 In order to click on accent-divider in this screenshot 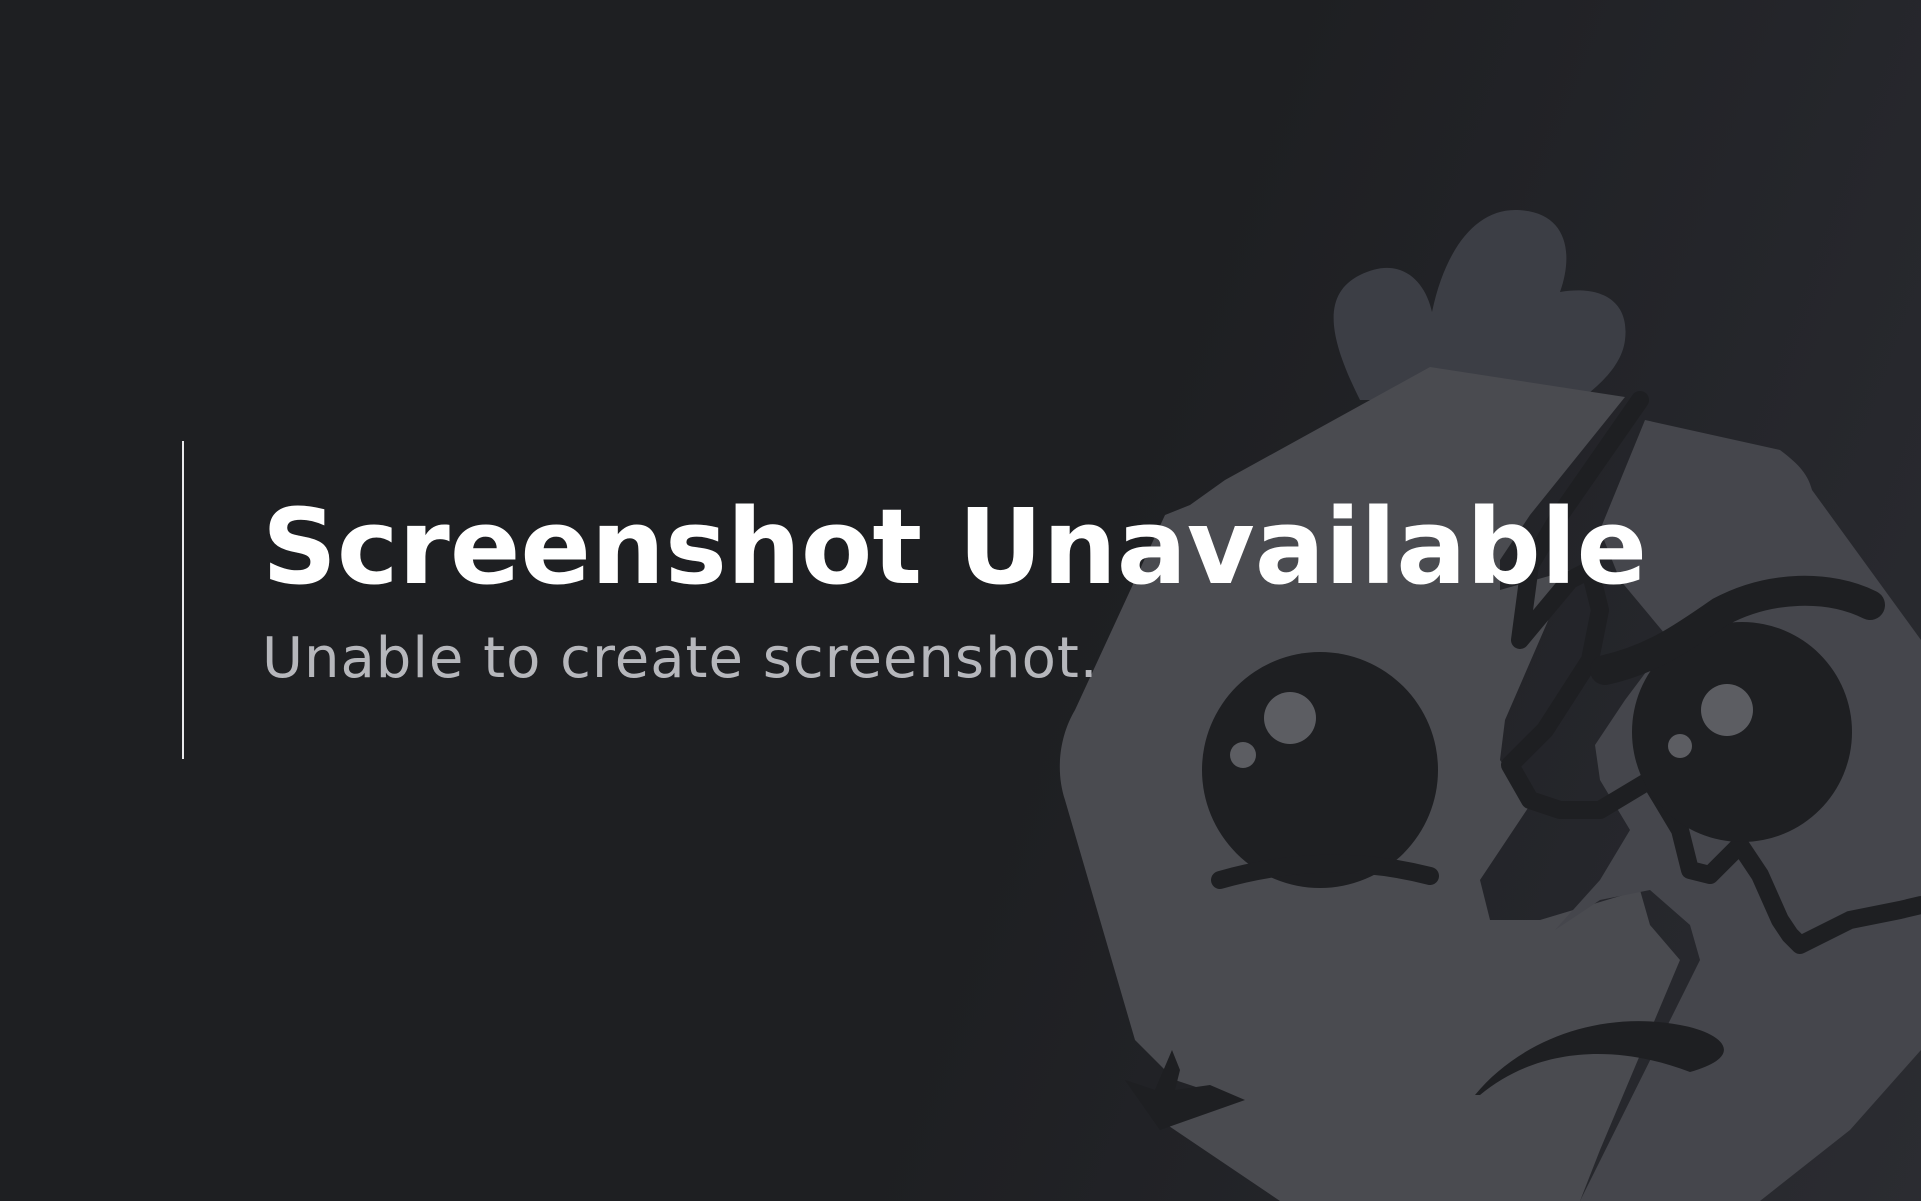, I will do `click(183, 600)`.